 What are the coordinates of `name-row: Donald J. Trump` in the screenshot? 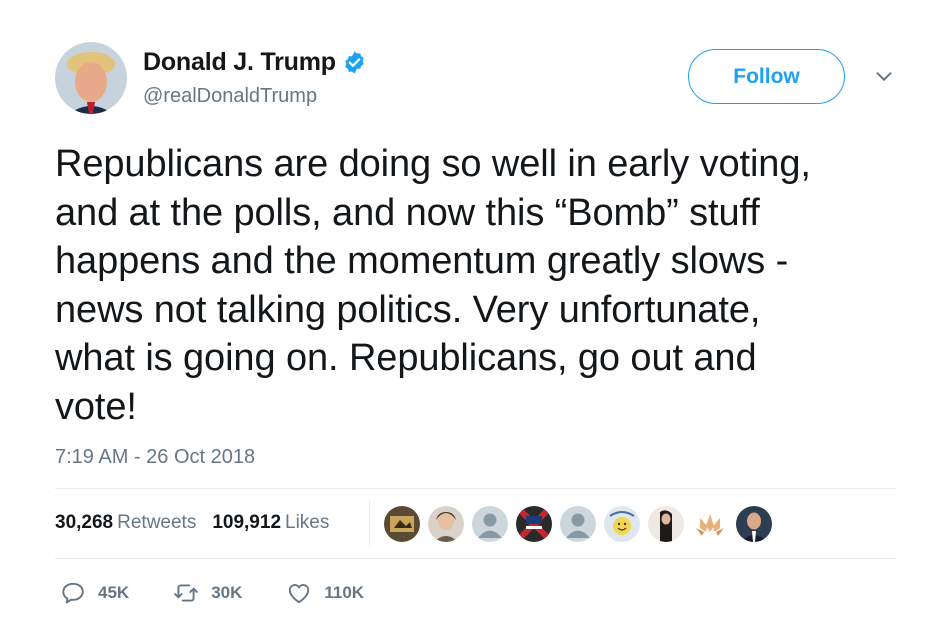 It's located at (255, 62).